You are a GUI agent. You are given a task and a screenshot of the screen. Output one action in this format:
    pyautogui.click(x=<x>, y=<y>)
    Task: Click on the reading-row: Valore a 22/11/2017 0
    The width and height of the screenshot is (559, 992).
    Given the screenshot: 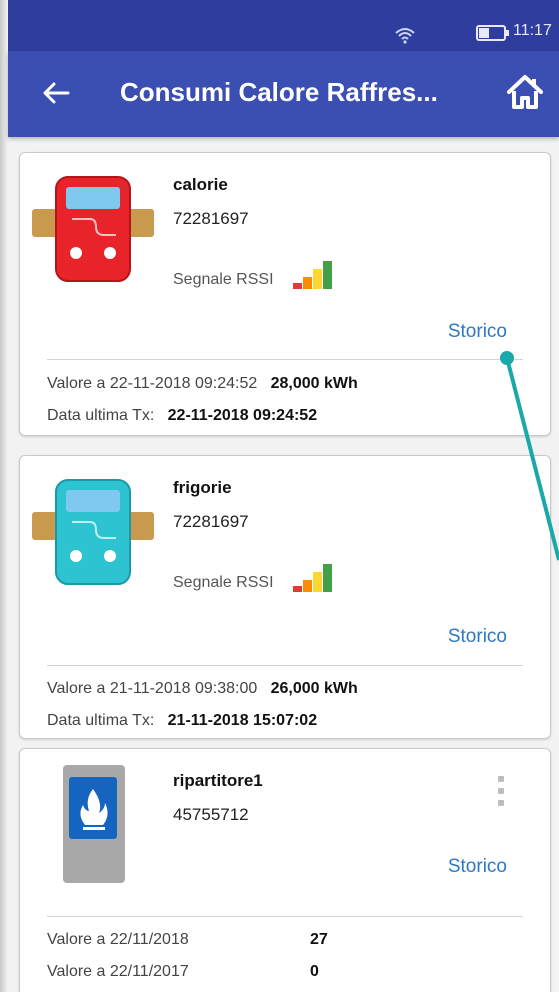 What is the action you would take?
    pyautogui.click(x=183, y=972)
    